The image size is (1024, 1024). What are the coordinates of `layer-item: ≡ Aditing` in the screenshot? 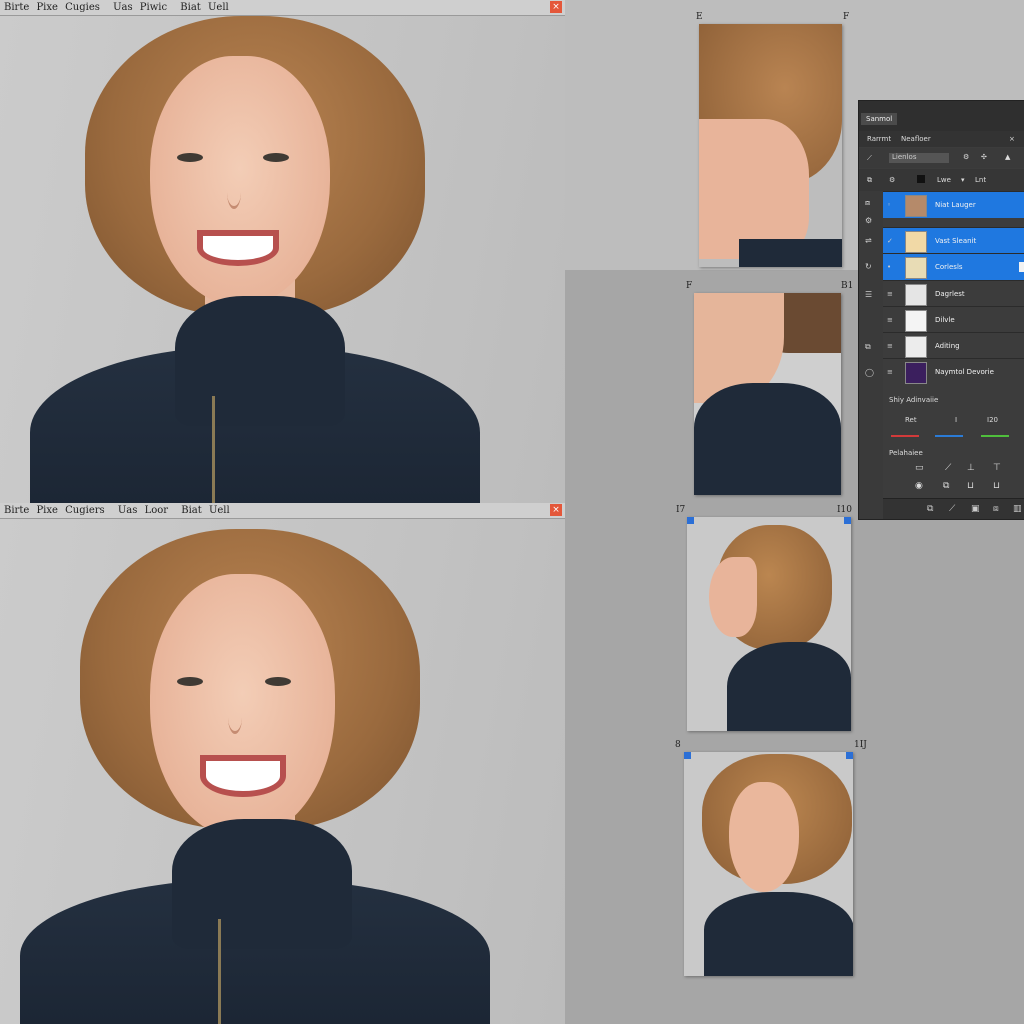 It's located at (953, 345).